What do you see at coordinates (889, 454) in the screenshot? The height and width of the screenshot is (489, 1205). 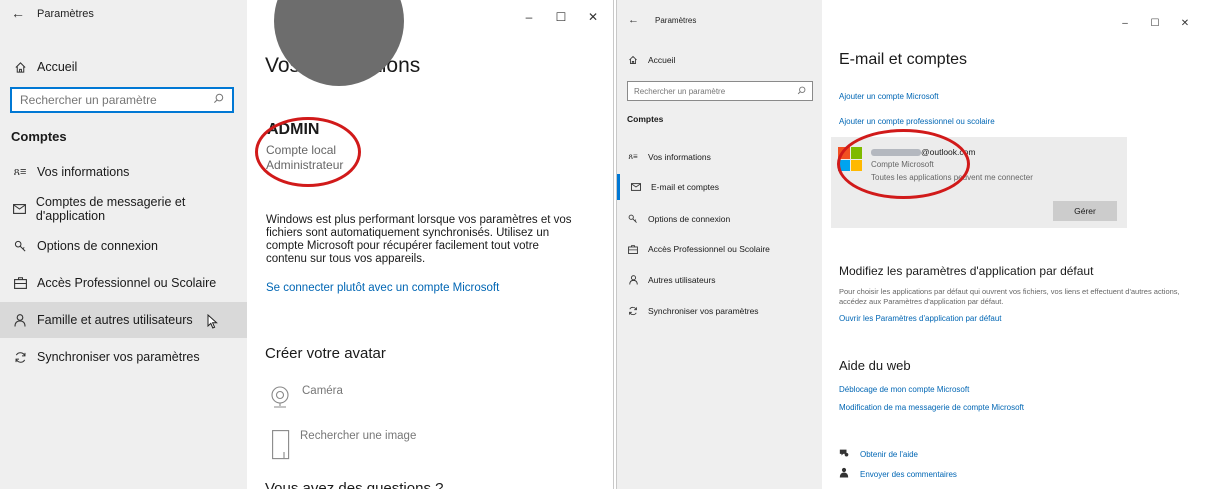 I see `get-help-label: Obtenir de l'aide` at bounding box center [889, 454].